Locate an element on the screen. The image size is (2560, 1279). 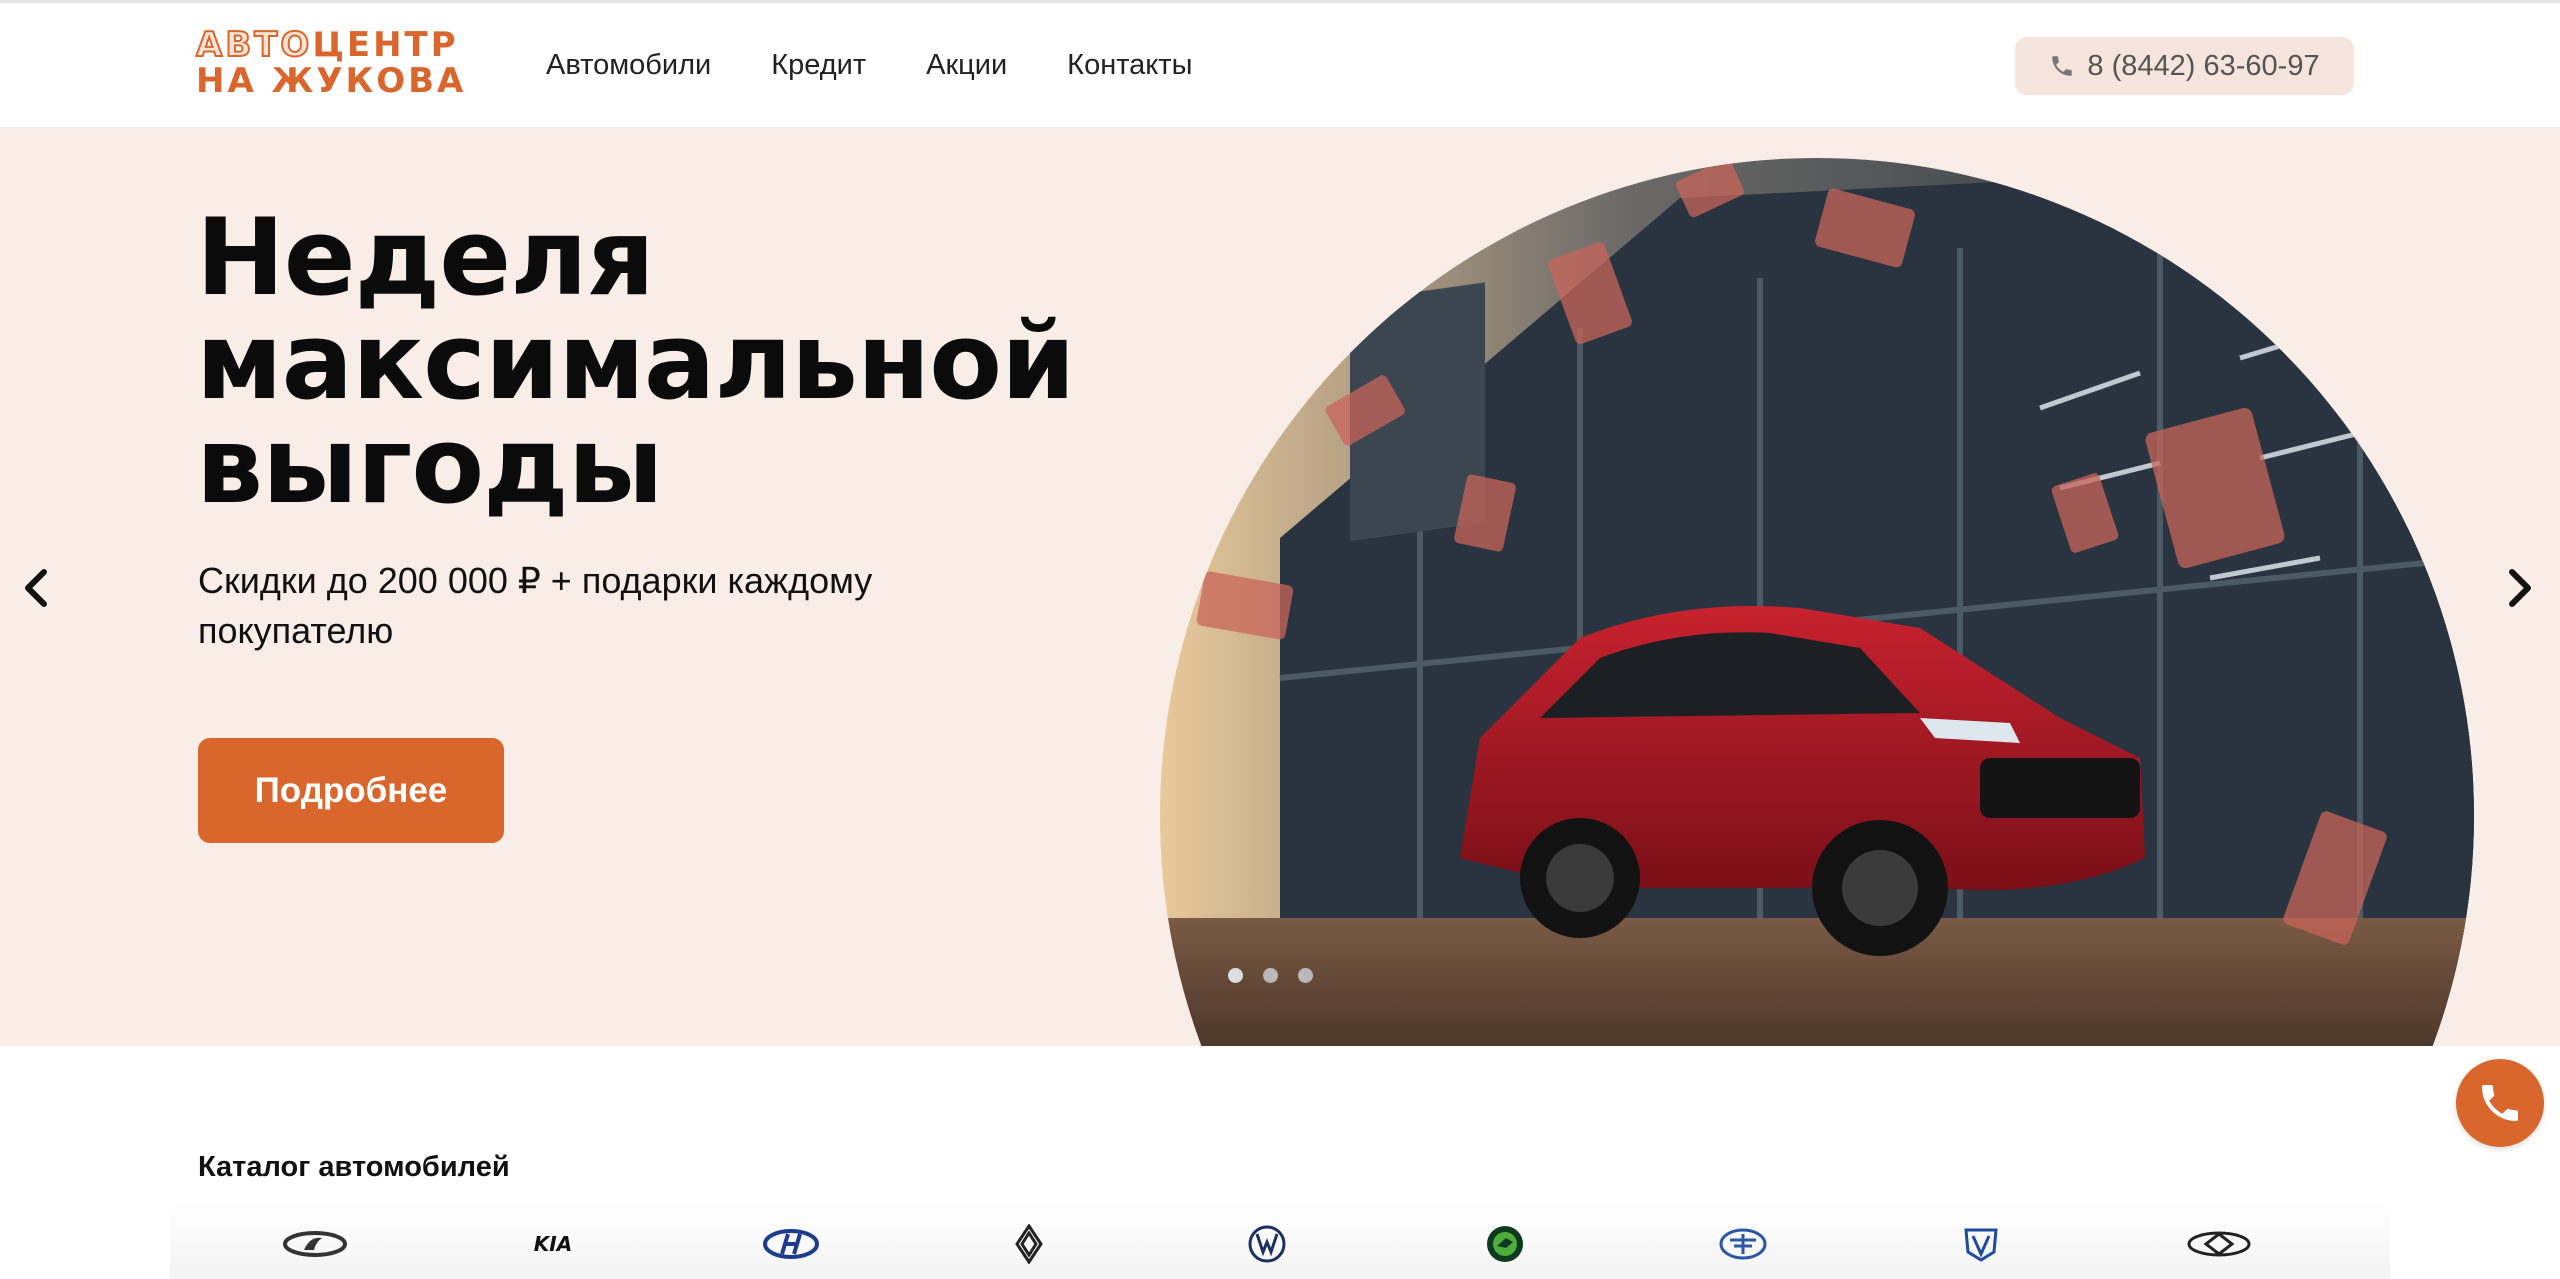
brand-changan is located at coordinates (1981, 1243).